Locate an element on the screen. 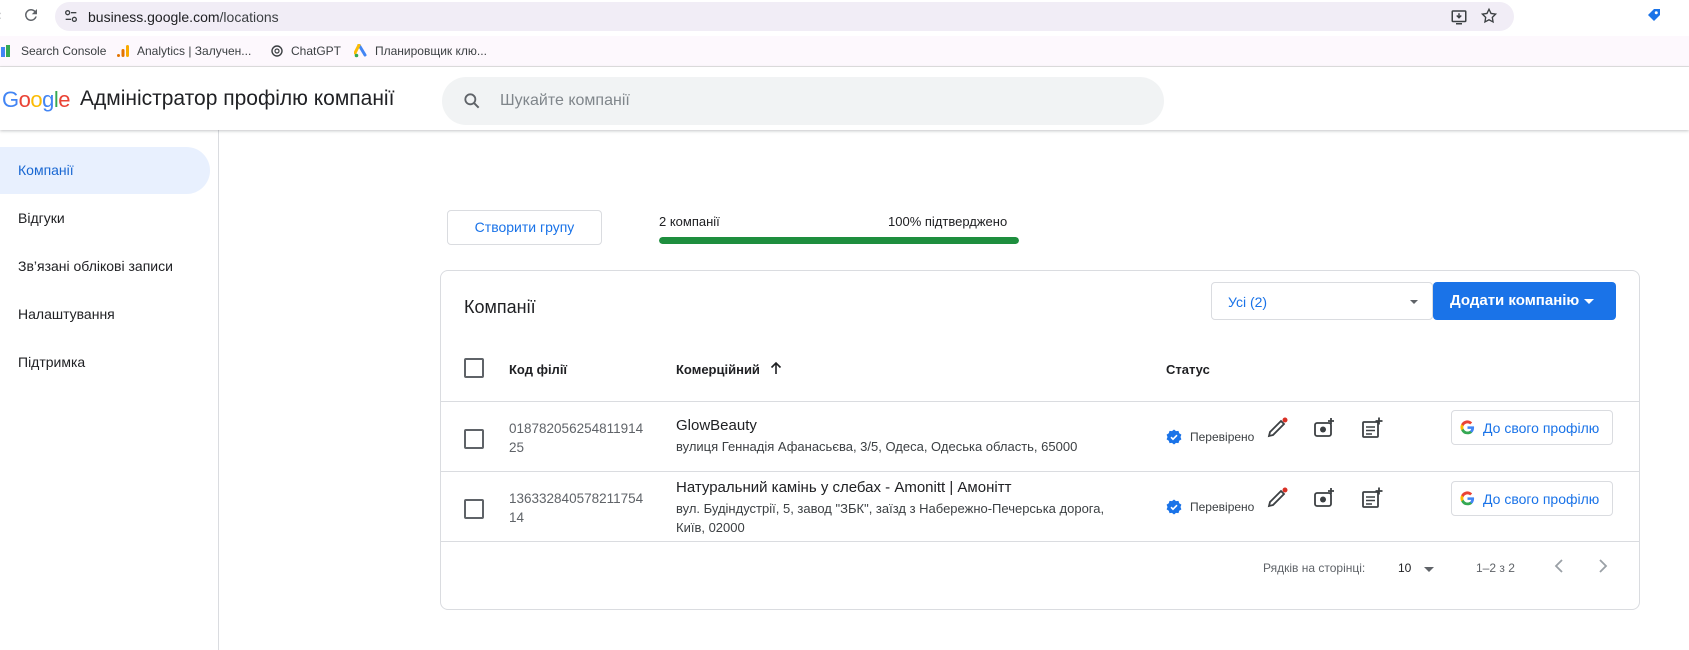  google-logo: Google is located at coordinates (36, 100).